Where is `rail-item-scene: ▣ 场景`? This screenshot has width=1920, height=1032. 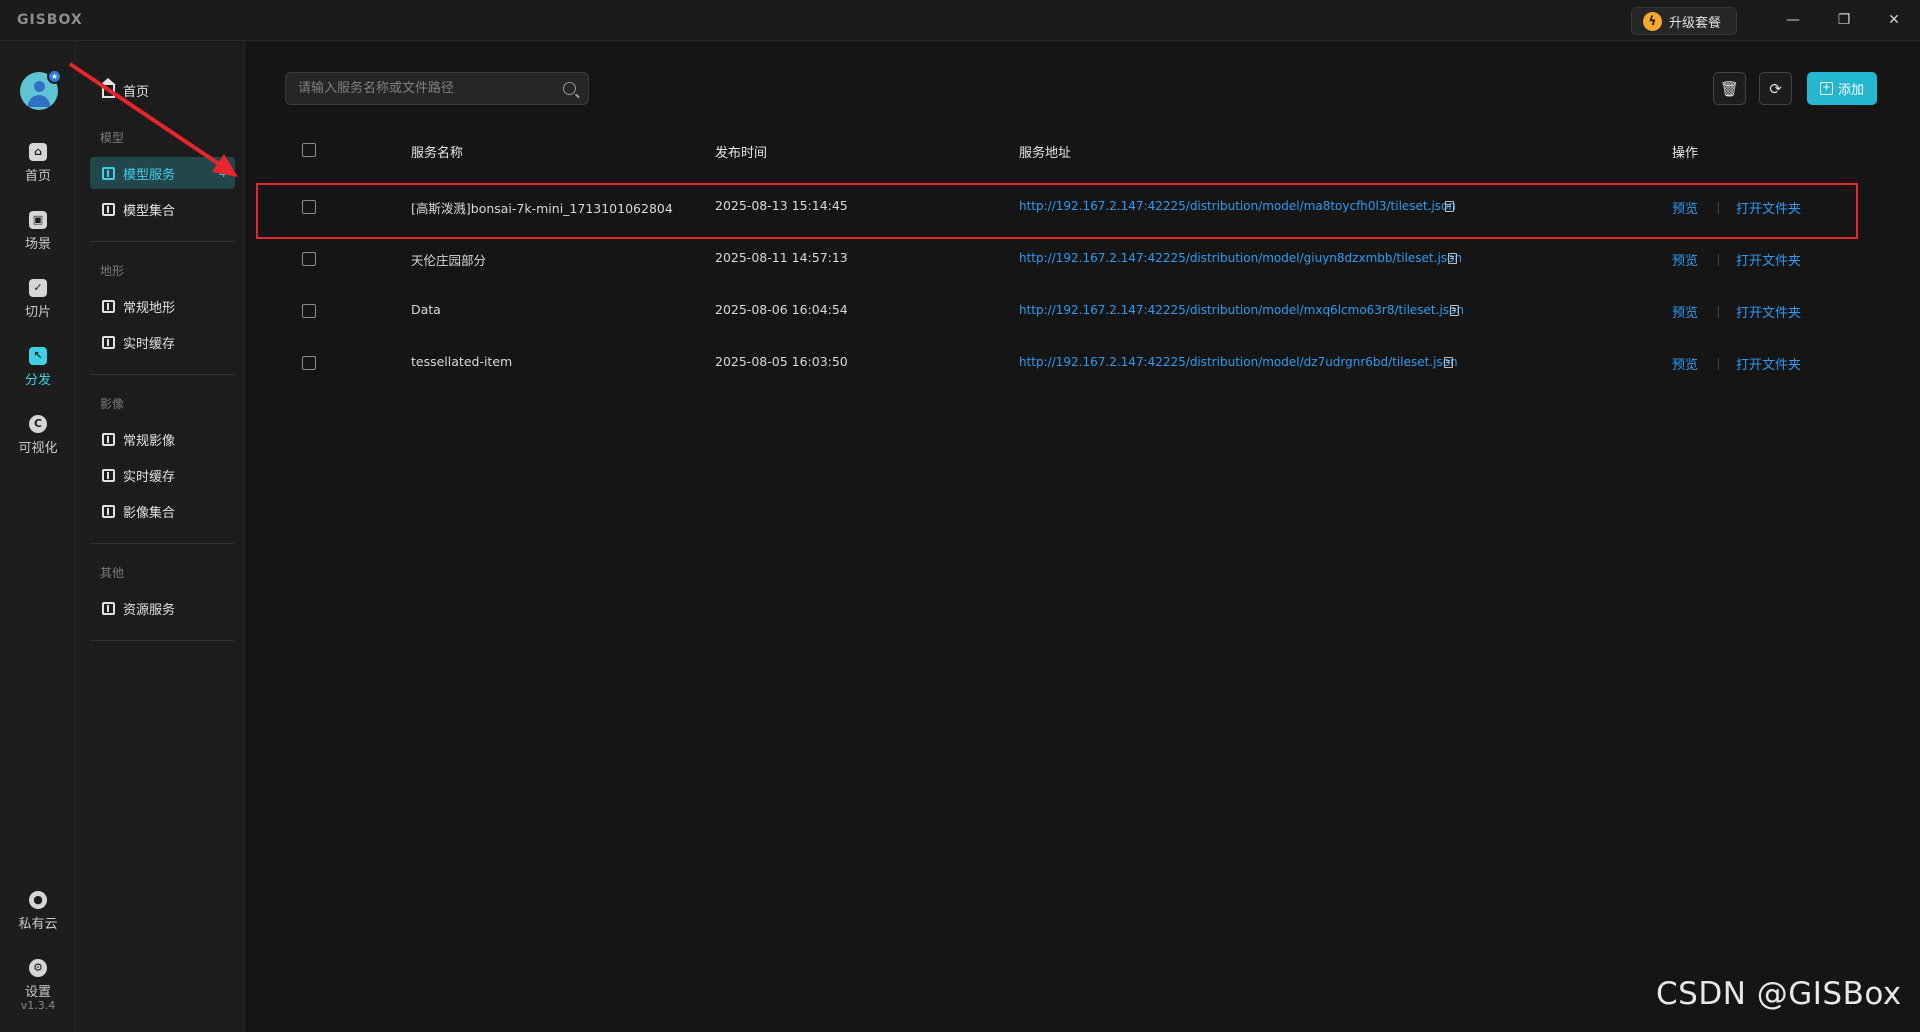 rail-item-scene: ▣ 场景 is located at coordinates (38, 231).